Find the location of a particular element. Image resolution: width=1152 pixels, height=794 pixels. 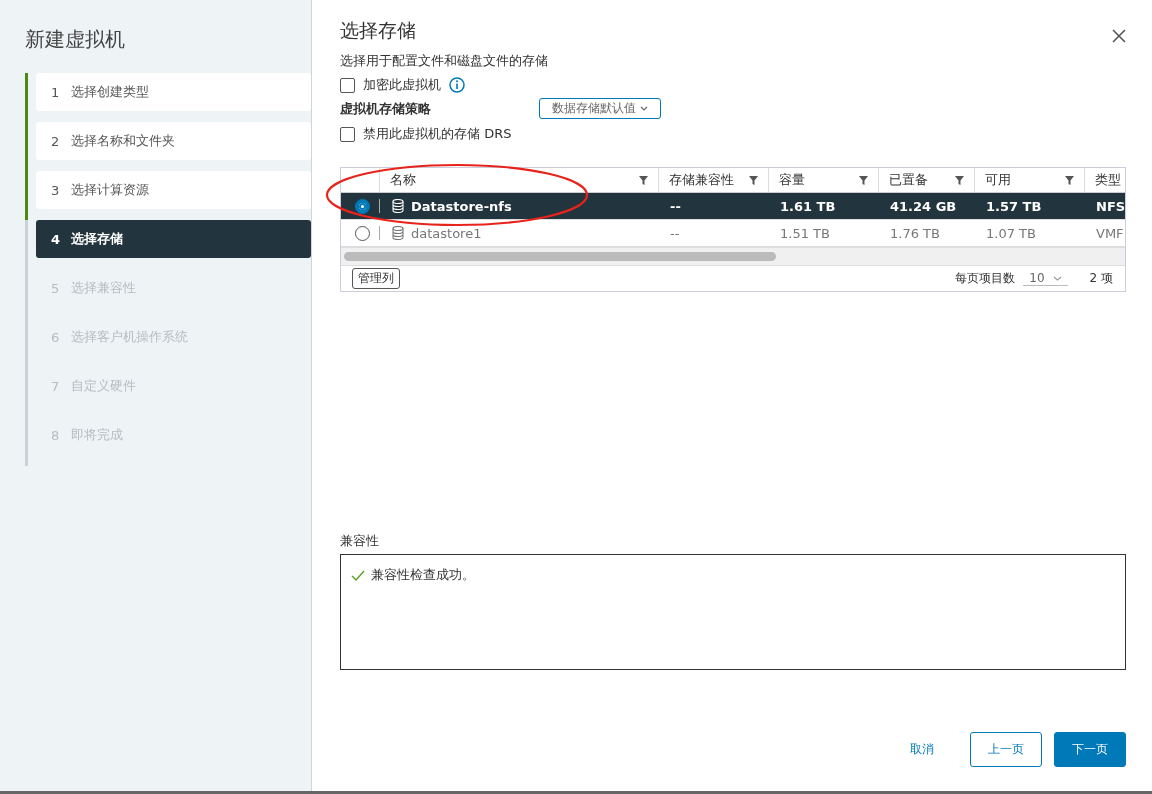

column-header: 名称 is located at coordinates (403, 180).